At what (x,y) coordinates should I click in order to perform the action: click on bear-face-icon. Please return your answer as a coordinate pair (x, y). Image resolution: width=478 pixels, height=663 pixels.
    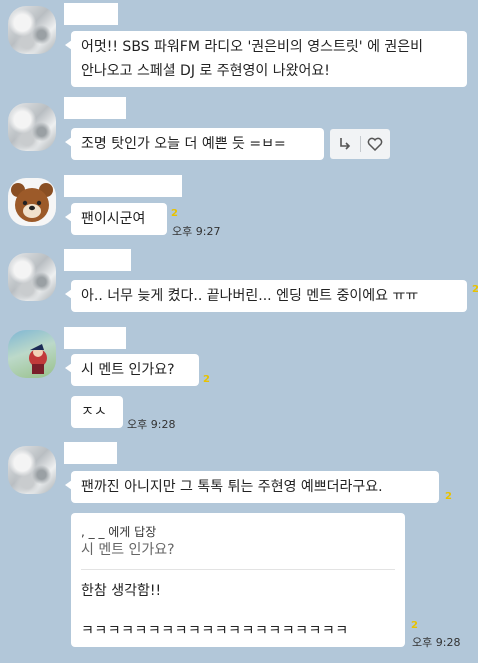
    Looking at the image, I should click on (32, 202).